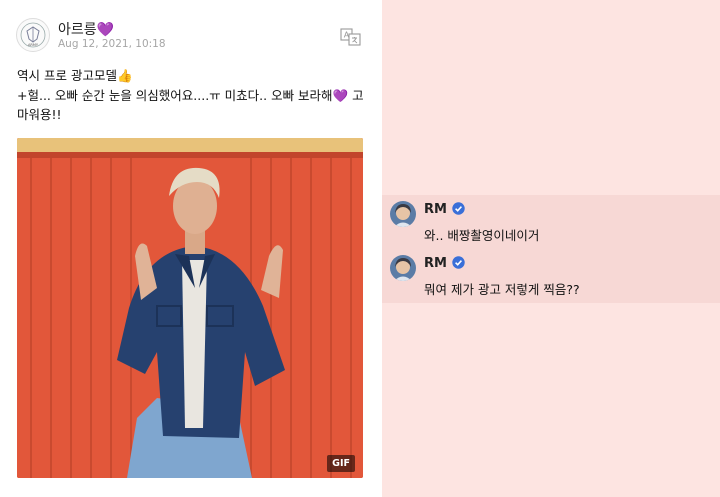  I want to click on comment-item: RM 와.. 배짱촬영이네이거, so click(551, 222).